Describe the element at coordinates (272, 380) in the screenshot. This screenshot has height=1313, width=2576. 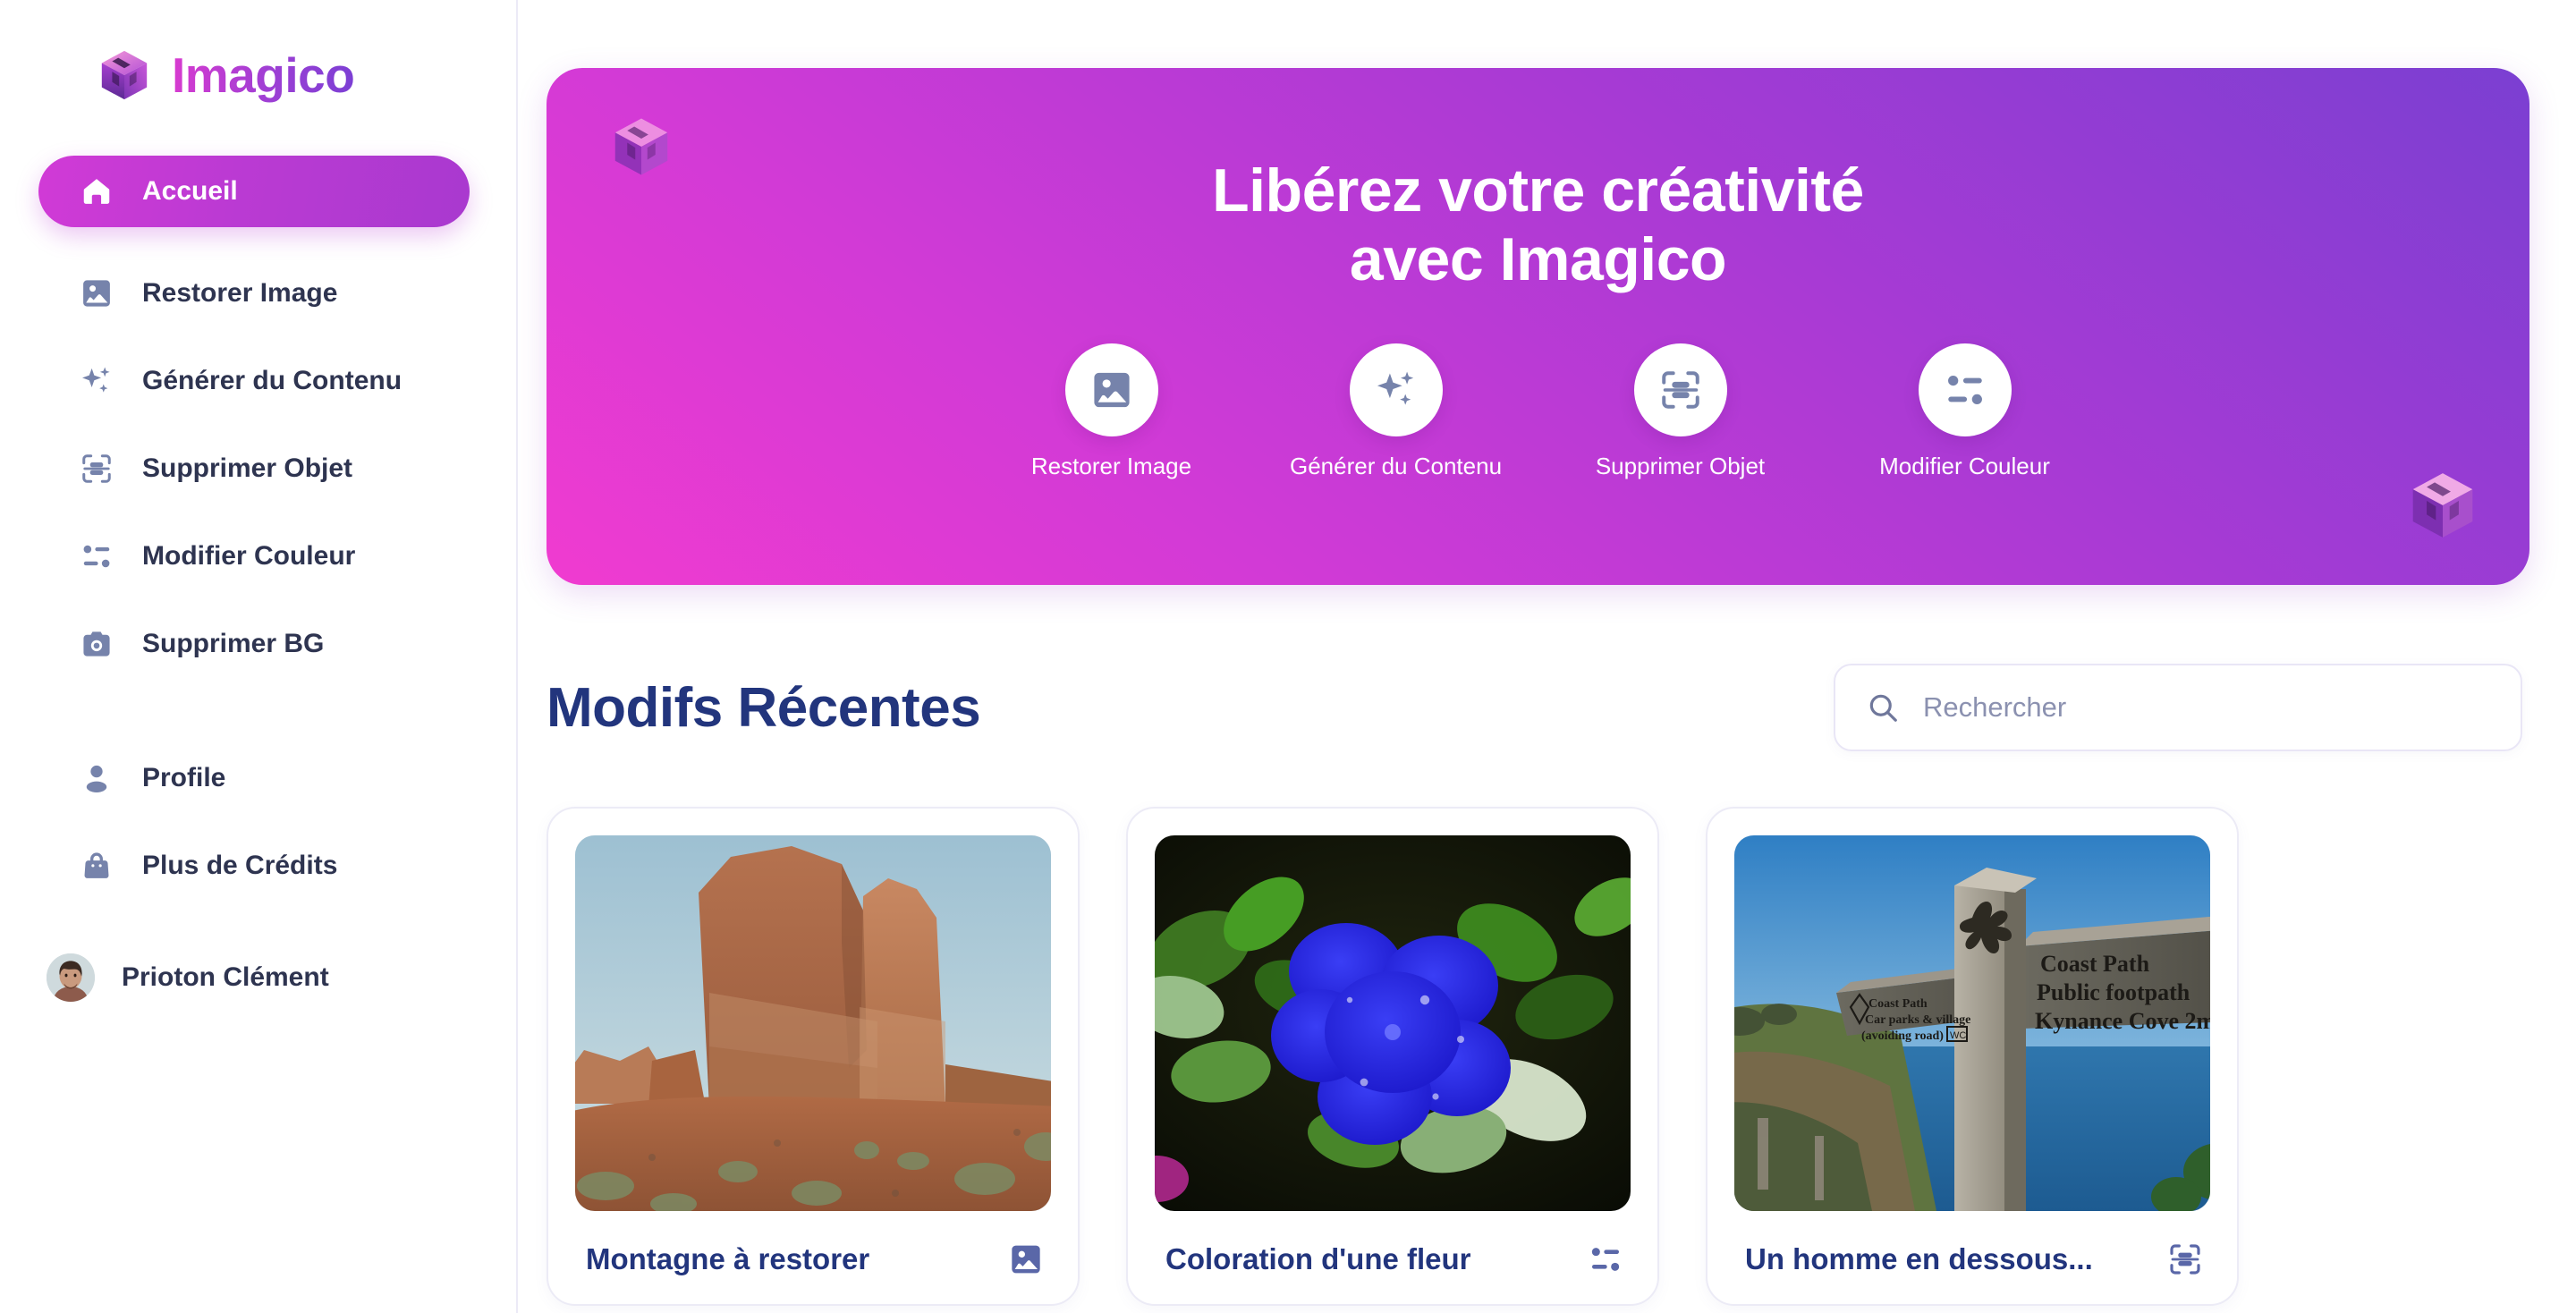
I see `sidebar-item-label: Générer du Contenu` at that location.